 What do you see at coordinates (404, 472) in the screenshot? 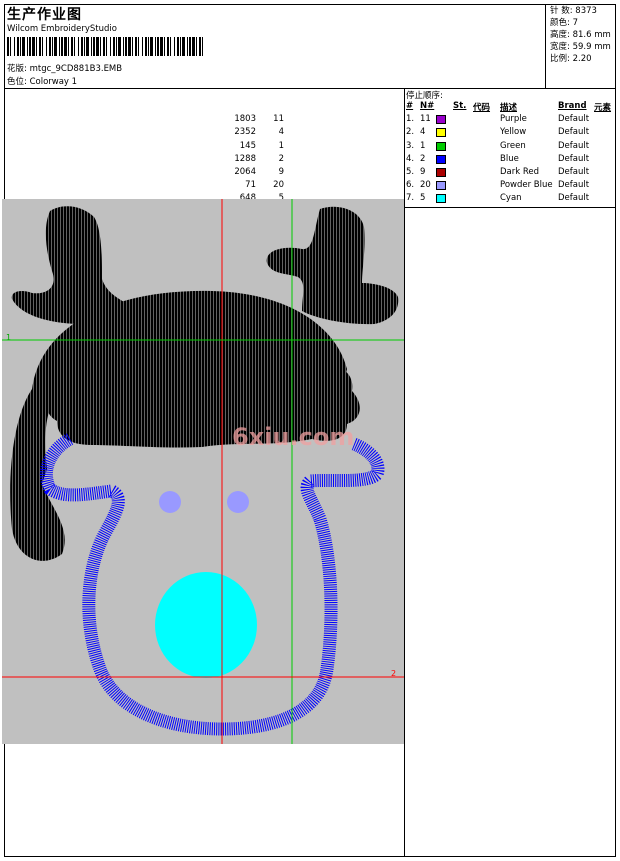
I see `table-divider` at bounding box center [404, 472].